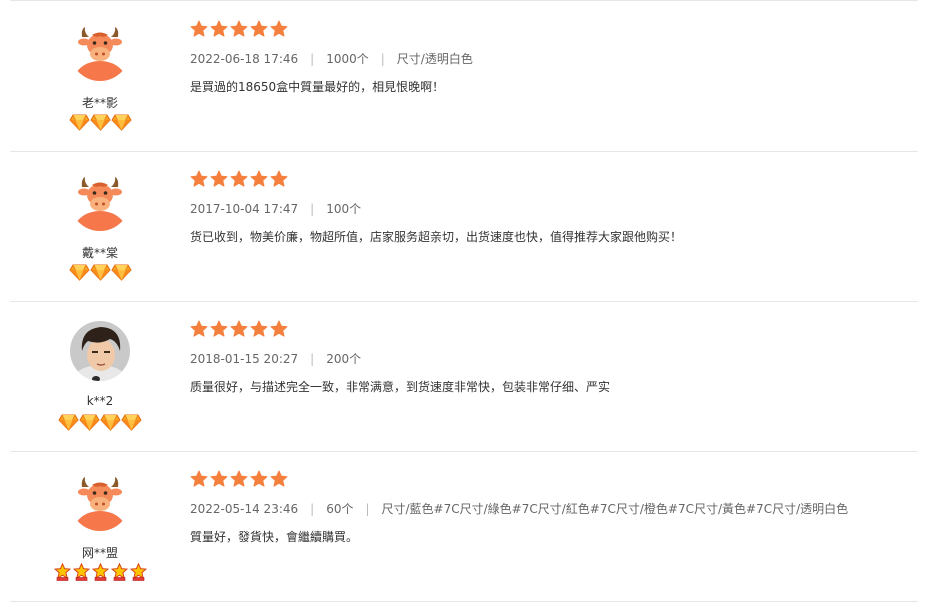 The width and height of the screenshot is (952, 602). Describe the element at coordinates (244, 359) in the screenshot. I see `review-date: 2018-01-15 20:27` at that location.